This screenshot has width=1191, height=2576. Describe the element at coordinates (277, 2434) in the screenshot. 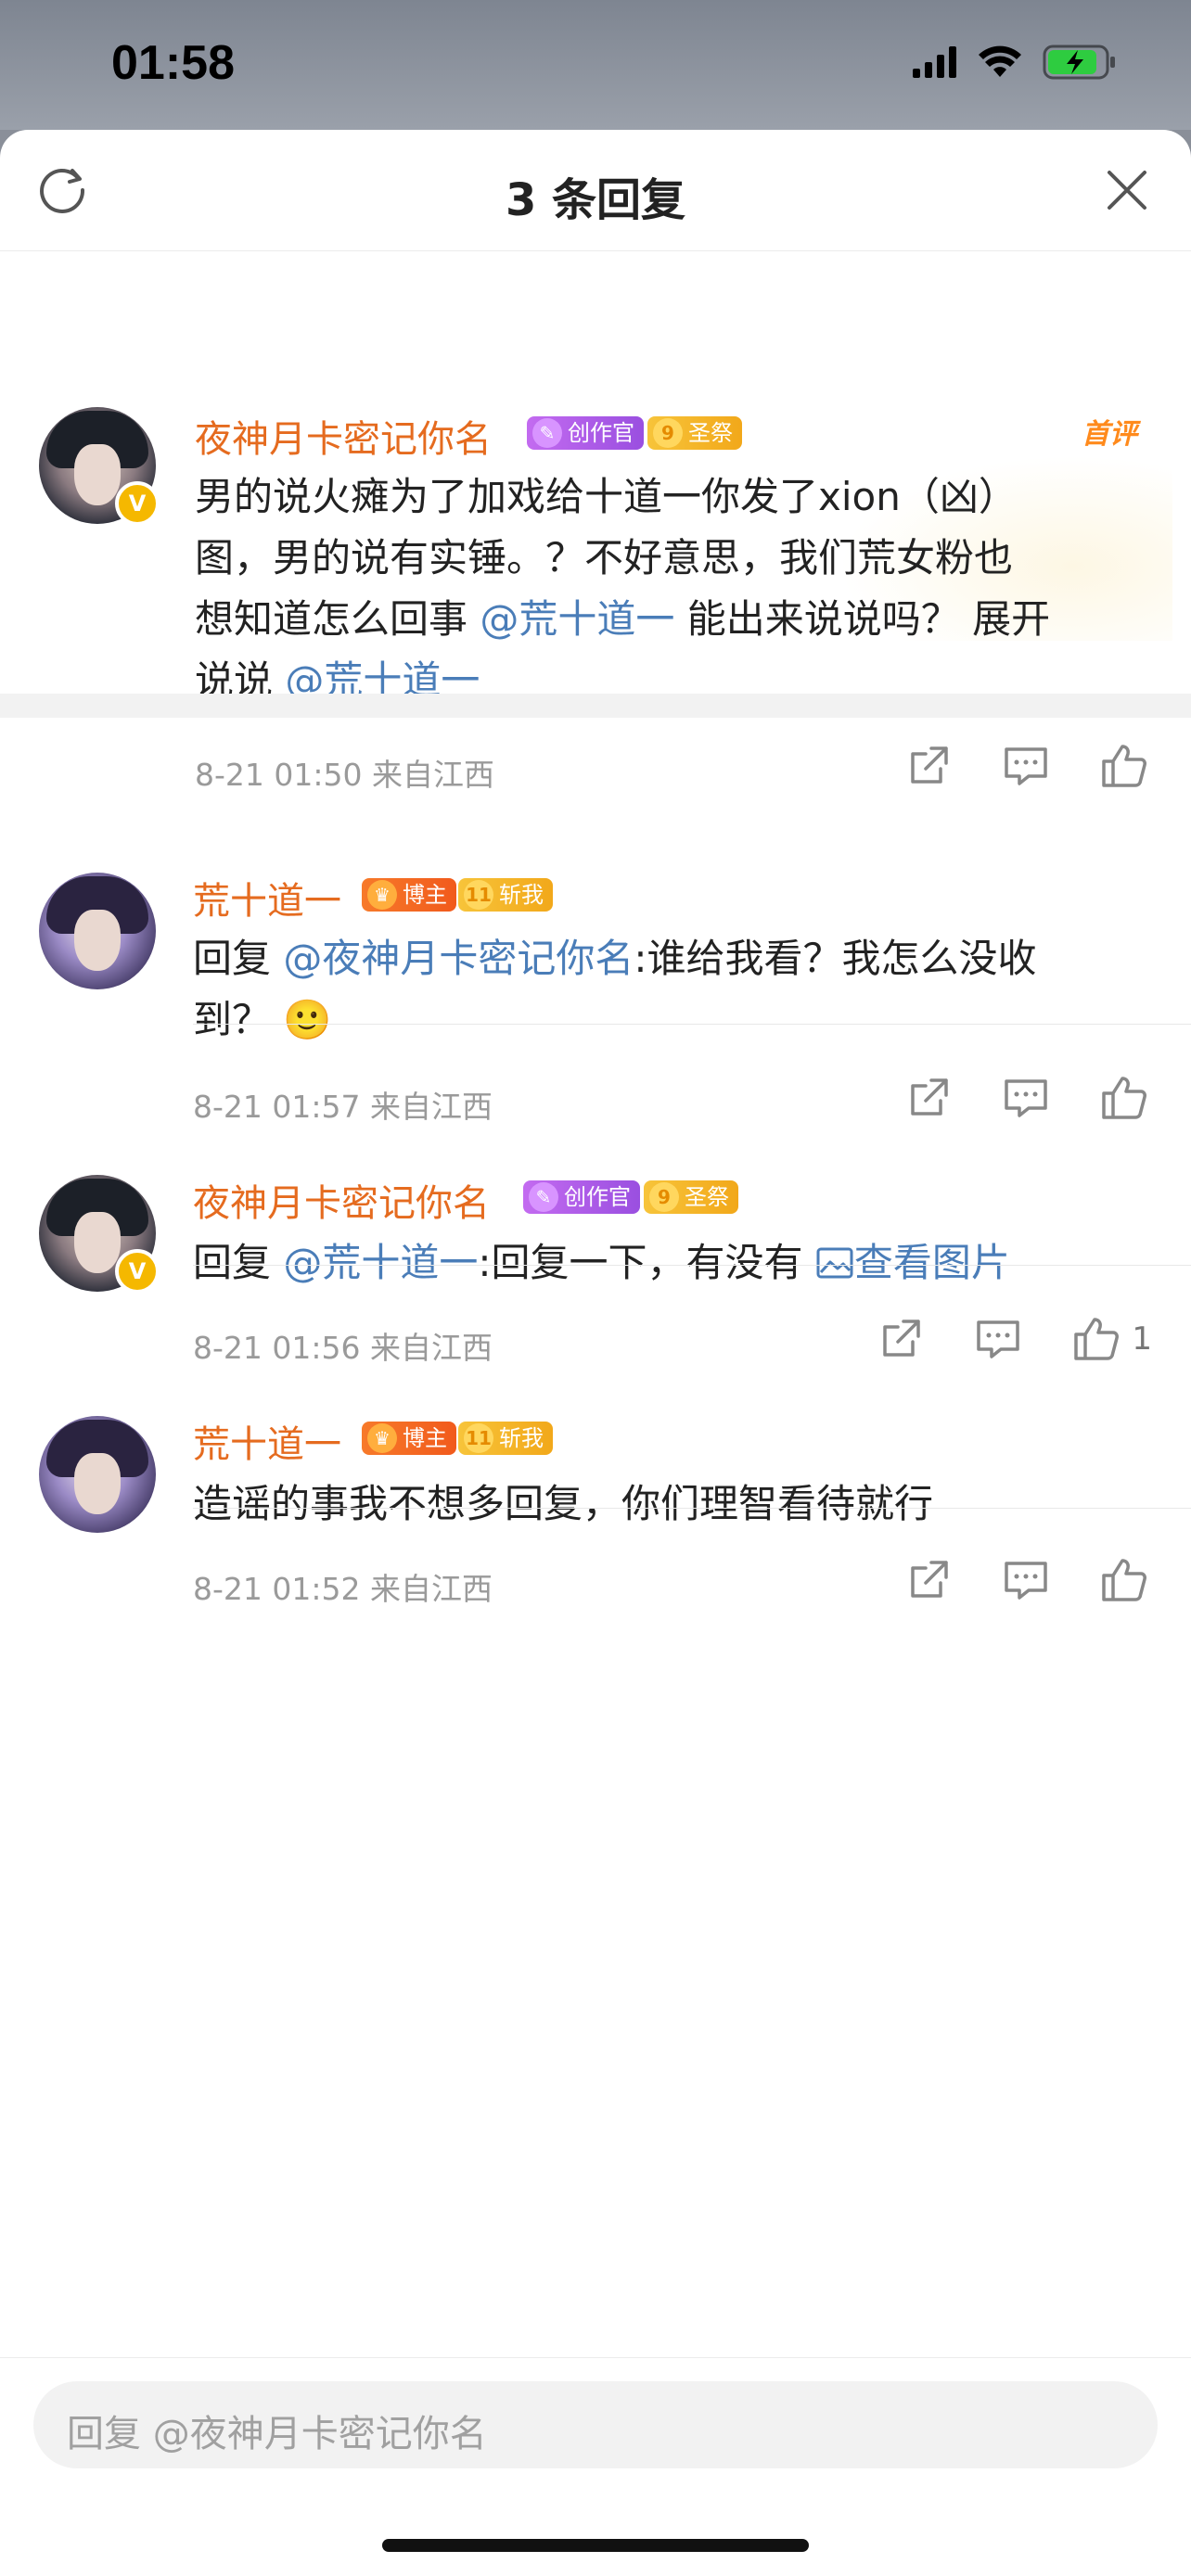

I see `reply-input-placeholder: 回复 @夜神月卡密记你名` at that location.